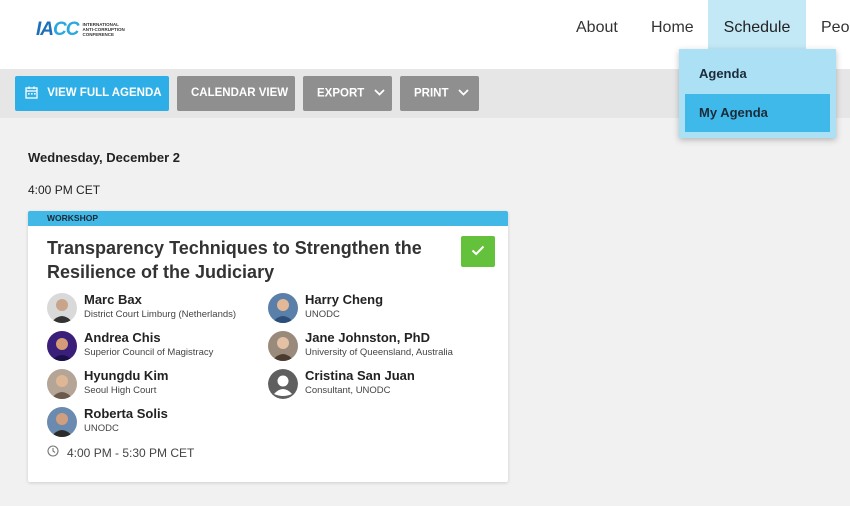 The height and width of the screenshot is (506, 850). I want to click on speaker-name: Andrea Chis, so click(122, 337).